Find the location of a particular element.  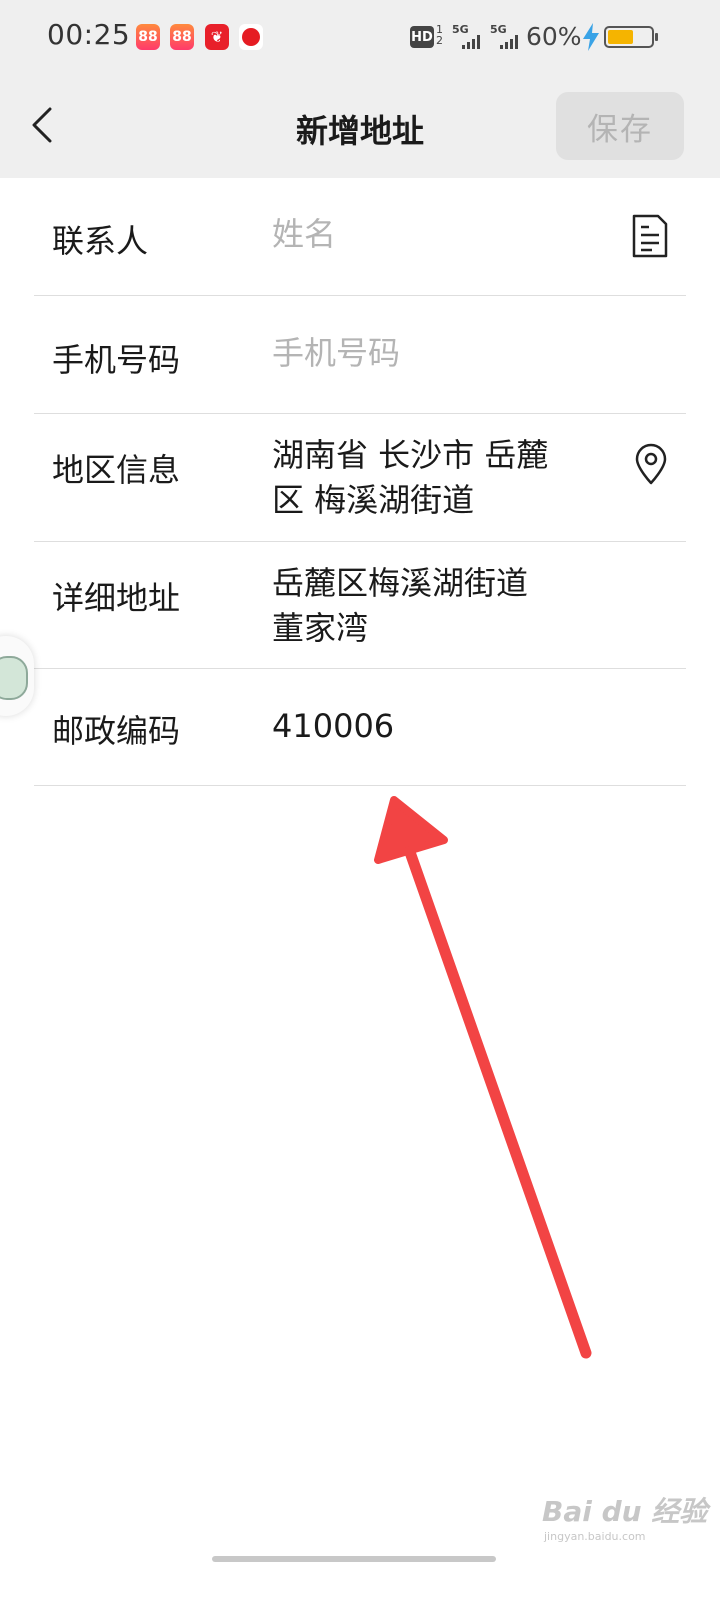

postcode-row: 邮政编码 410006 is located at coordinates (360, 727).